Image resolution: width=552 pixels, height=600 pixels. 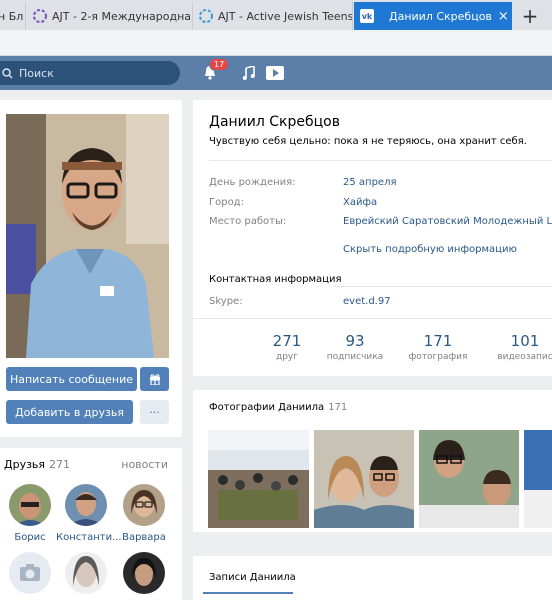 I want to click on add-friend-button: Добавить в друзья, so click(x=69, y=412).